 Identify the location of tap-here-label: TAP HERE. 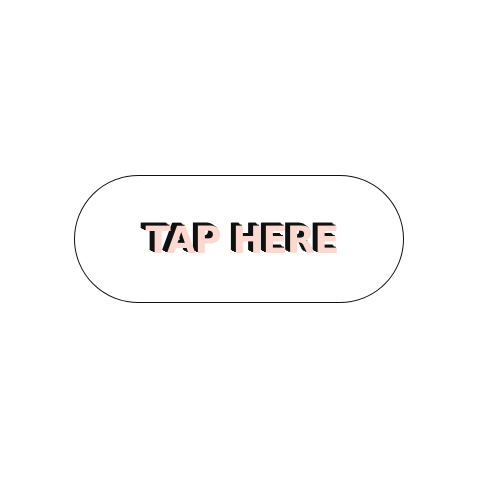
(242, 240).